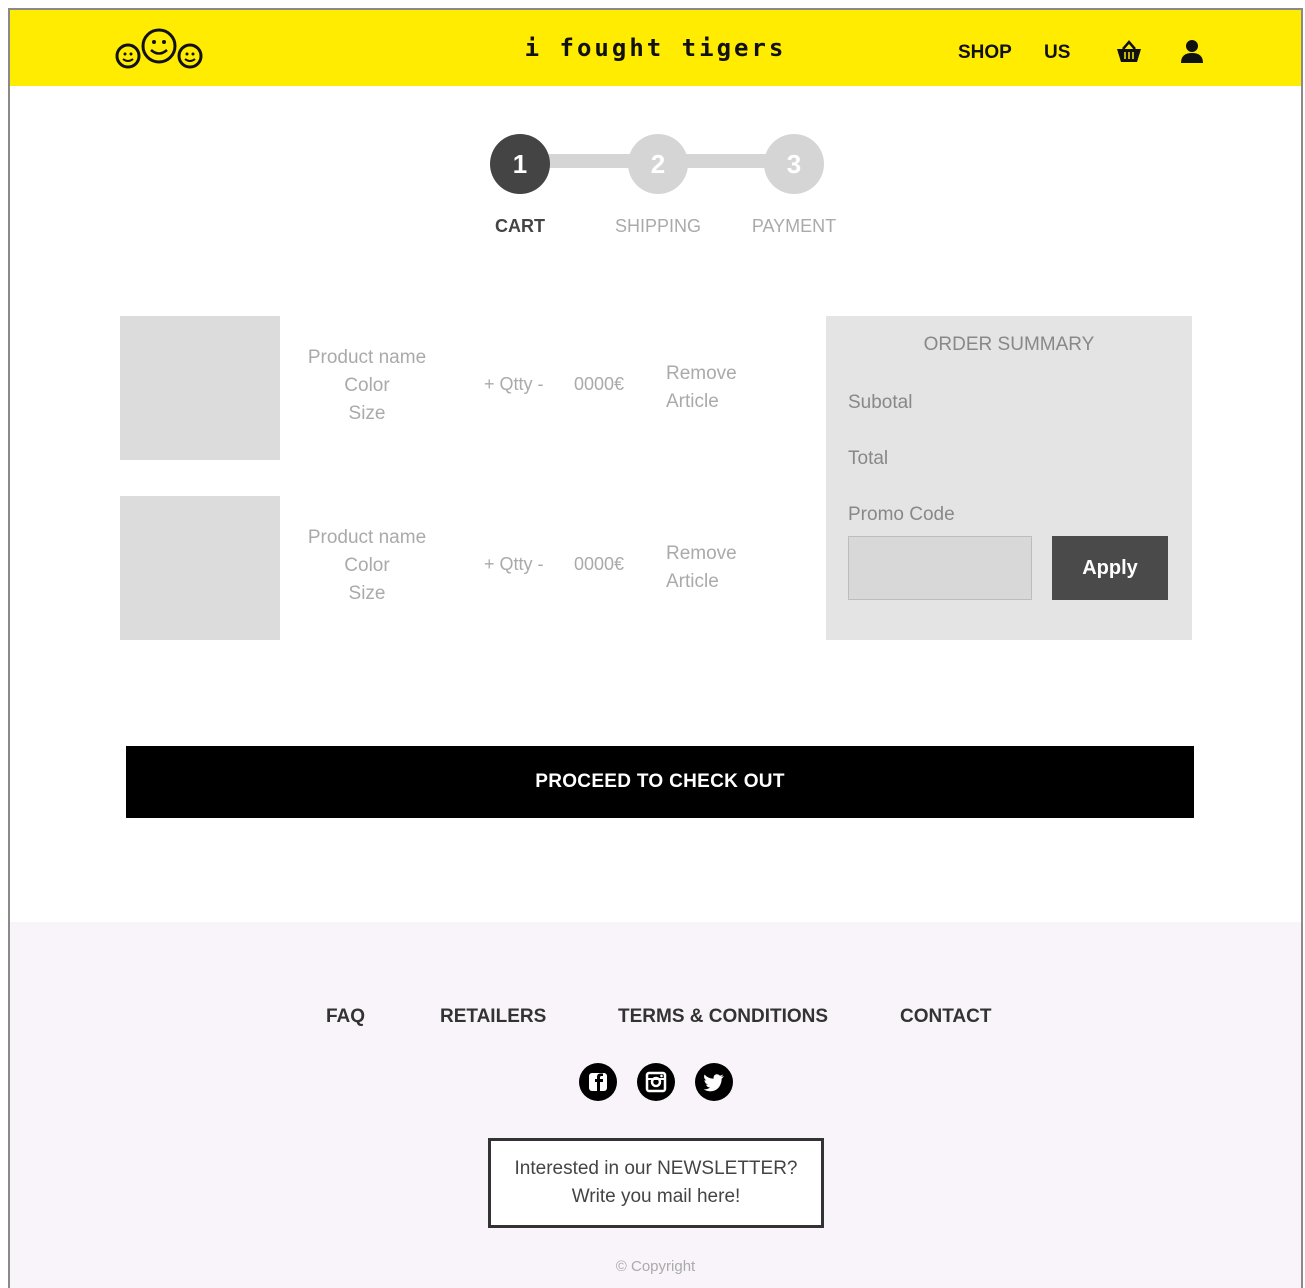 Image resolution: width=1305 pixels, height=1288 pixels. I want to click on brand-name: i fought tigers, so click(655, 48).